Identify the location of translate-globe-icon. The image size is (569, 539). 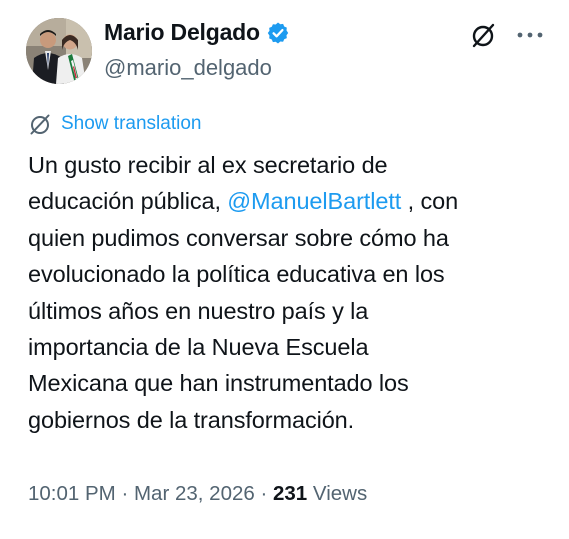
(40, 124).